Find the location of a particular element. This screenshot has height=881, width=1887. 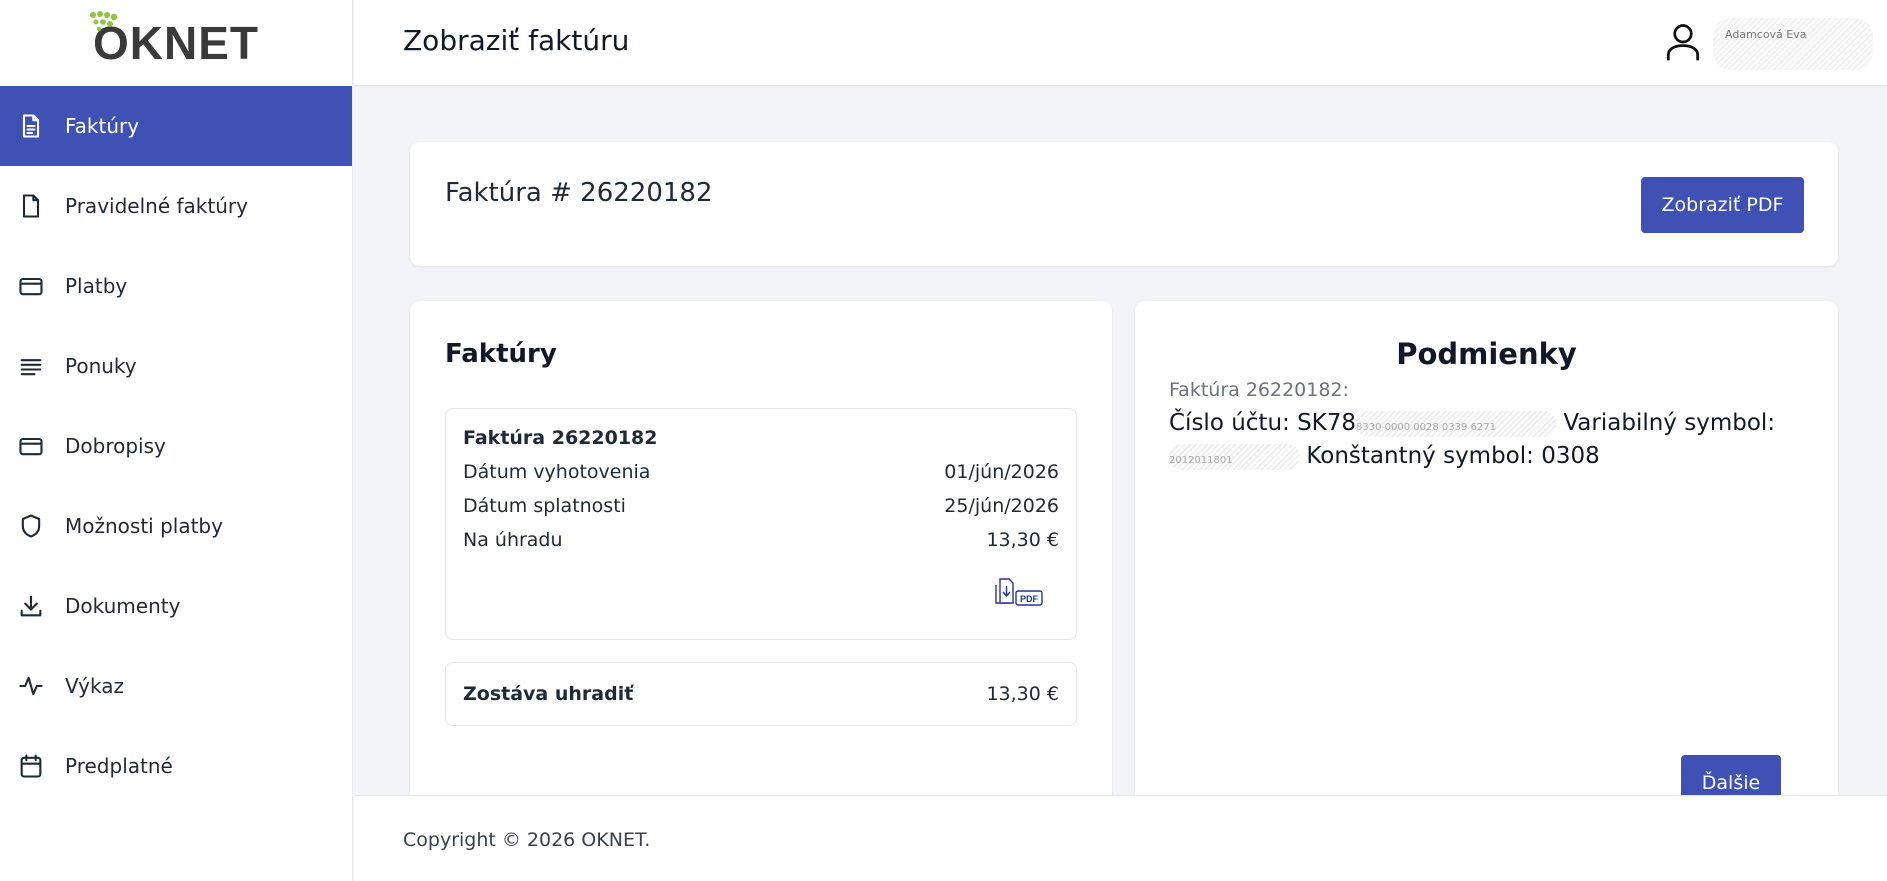

copyright: Copyright © 2026 OKNET. is located at coordinates (527, 840).